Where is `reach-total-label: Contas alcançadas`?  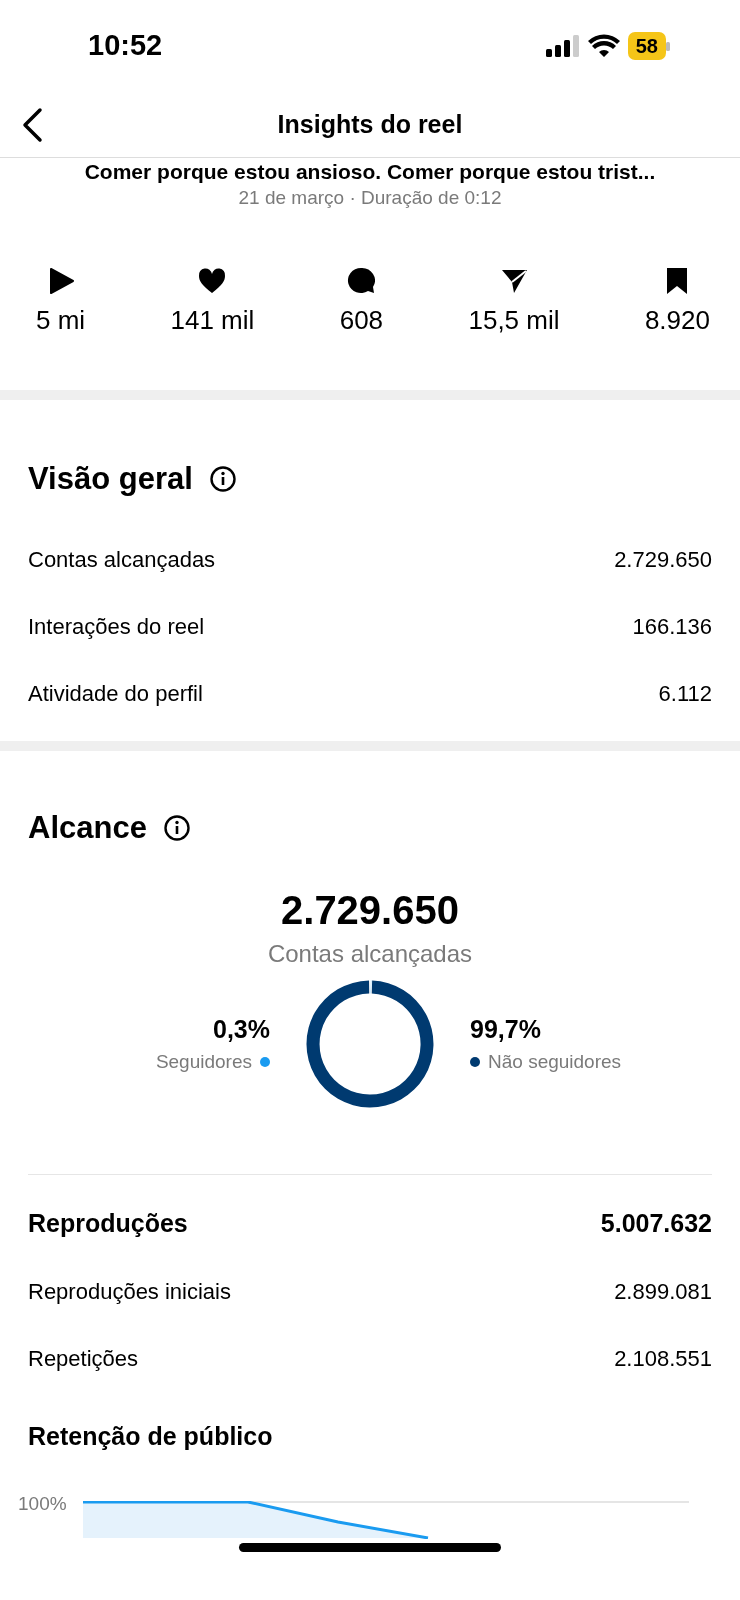 reach-total-label: Contas alcançadas is located at coordinates (370, 953).